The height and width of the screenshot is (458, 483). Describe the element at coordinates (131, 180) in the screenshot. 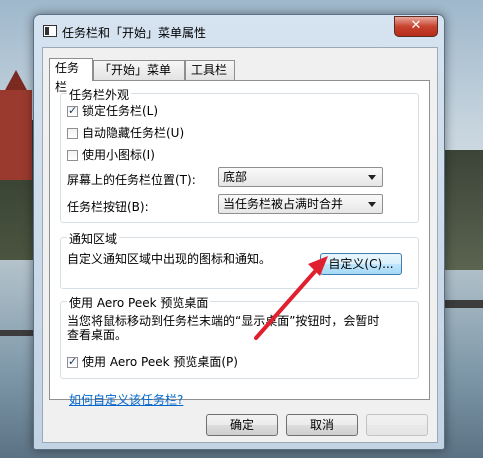

I see `location-label: 屏幕上的任务栏位置(T):` at that location.